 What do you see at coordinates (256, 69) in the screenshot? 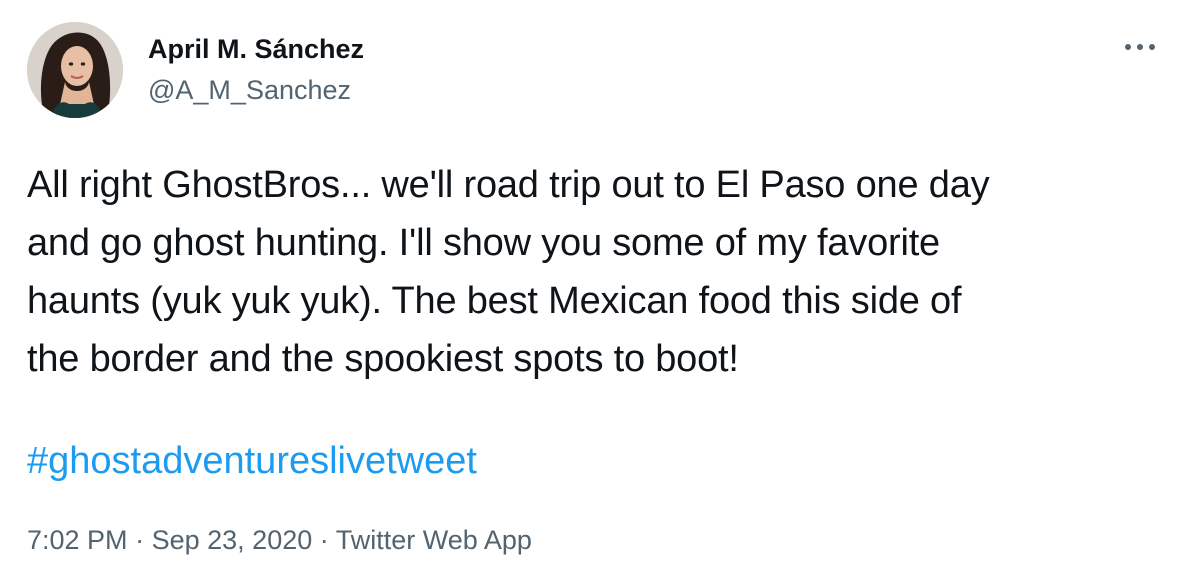
I see `author-info: April M. Sánchez @A_M_Sanchez` at bounding box center [256, 69].